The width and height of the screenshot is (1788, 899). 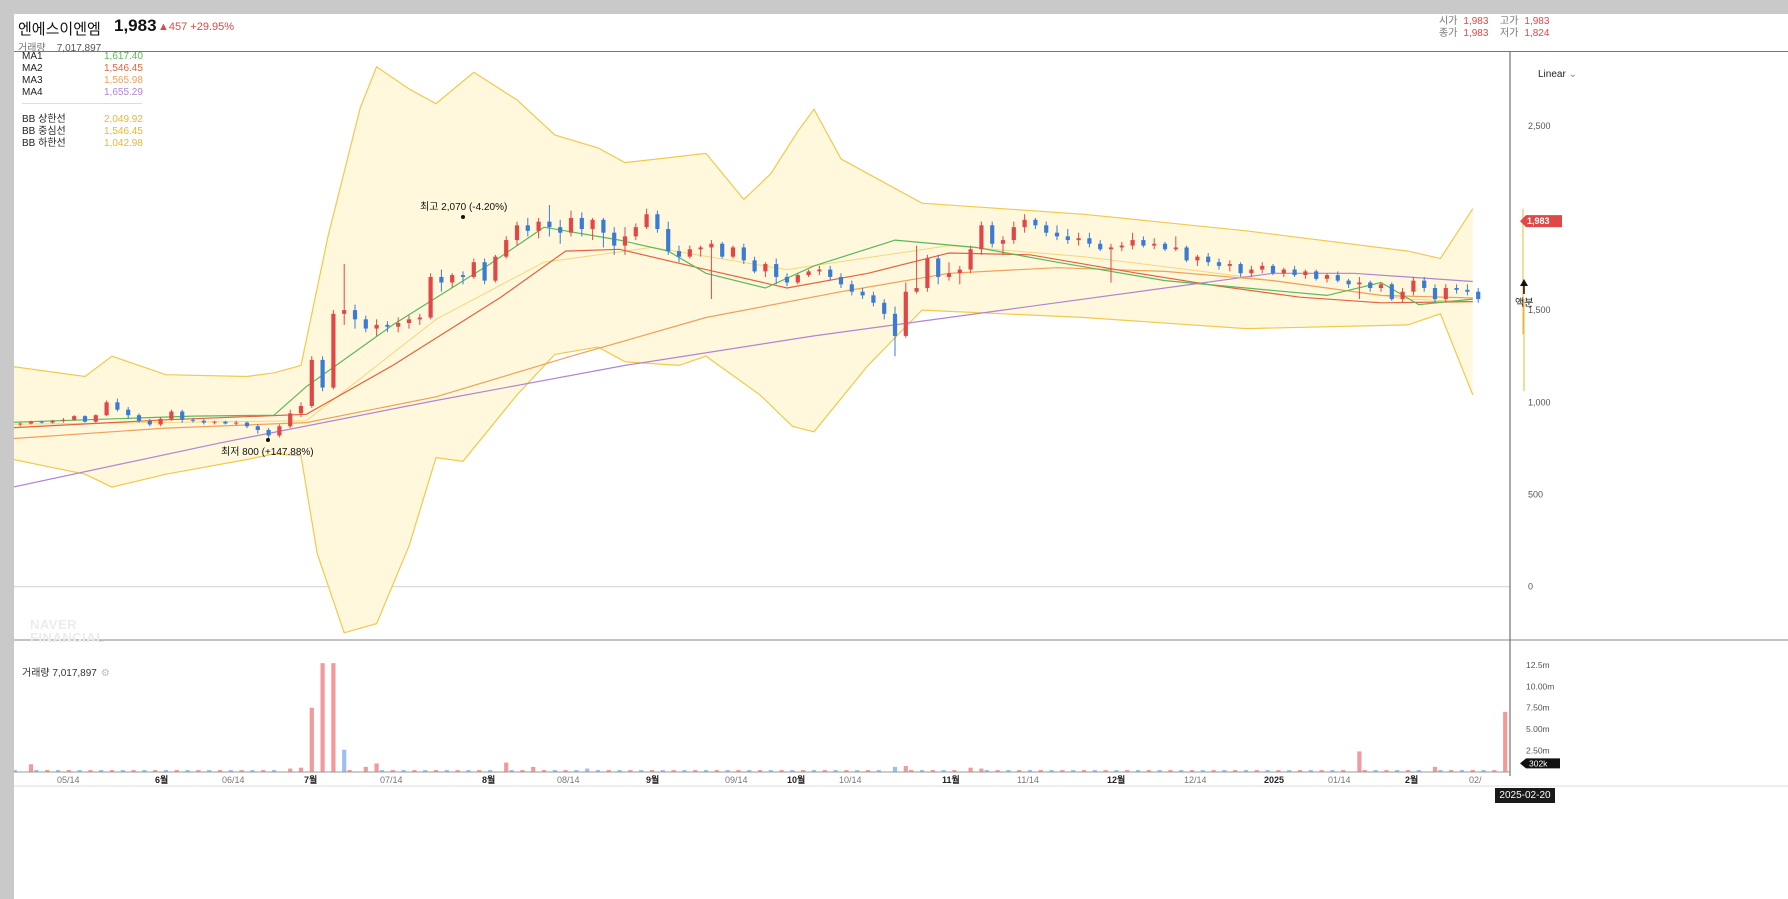 What do you see at coordinates (1530, 587) in the screenshot?
I see `y-tick-label: 0` at bounding box center [1530, 587].